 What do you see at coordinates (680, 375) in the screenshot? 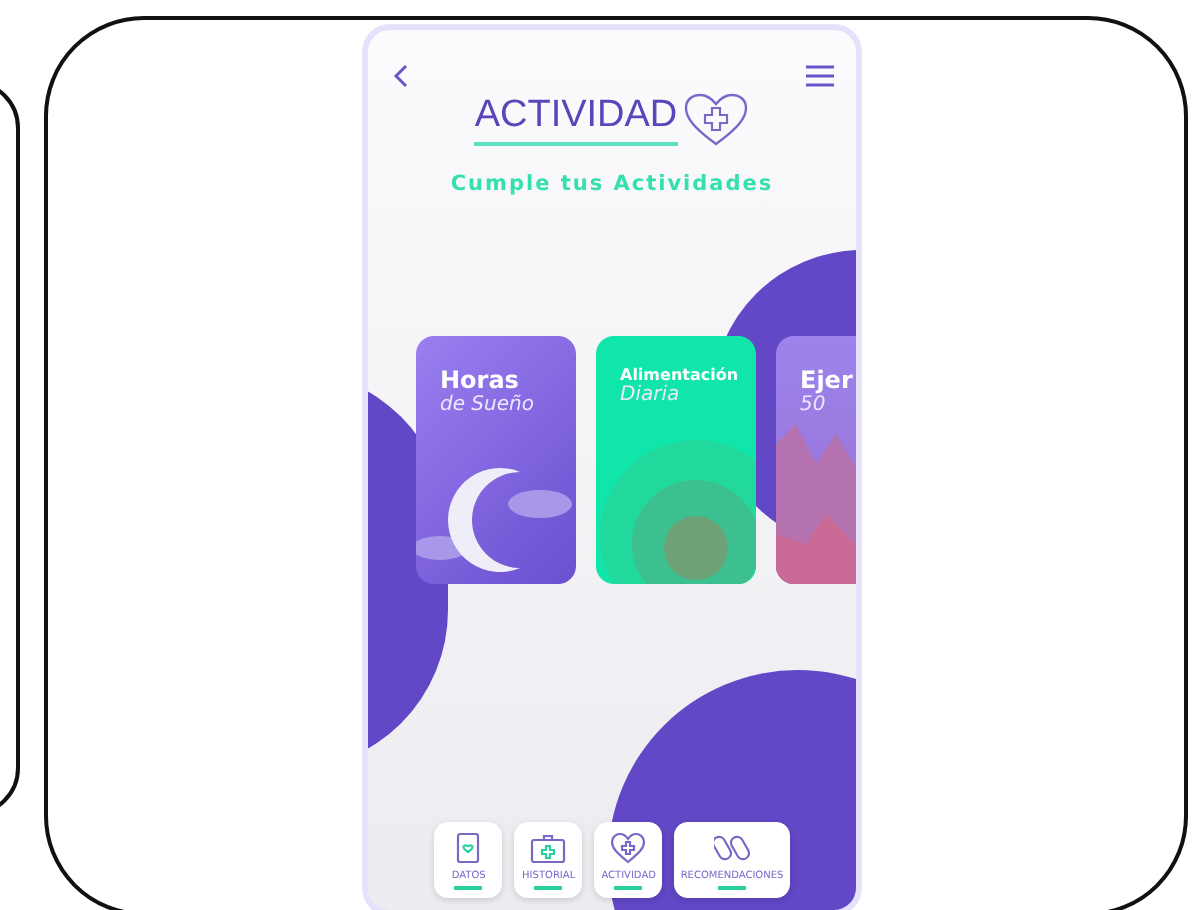
I see `card-title: Alimentación` at bounding box center [680, 375].